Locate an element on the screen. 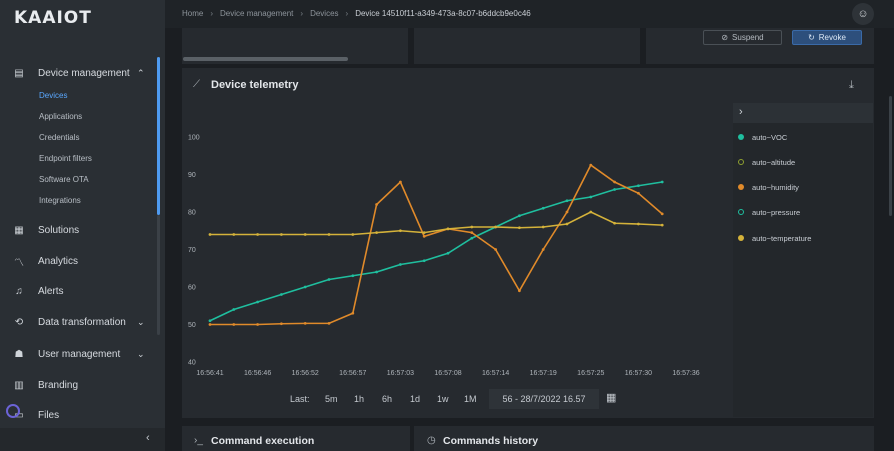 This screenshot has width=894, height=451. sidebar-subitem-devices: Devices is located at coordinates (53, 95).